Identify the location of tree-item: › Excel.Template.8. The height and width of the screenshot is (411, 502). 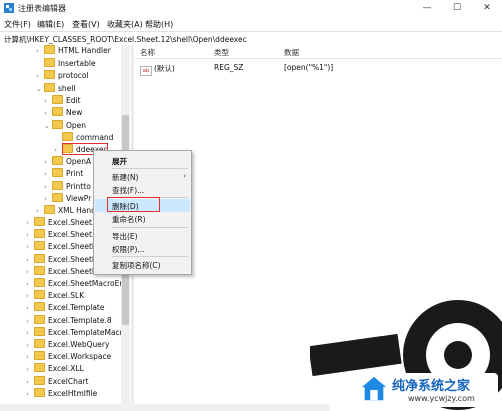
(69, 321).